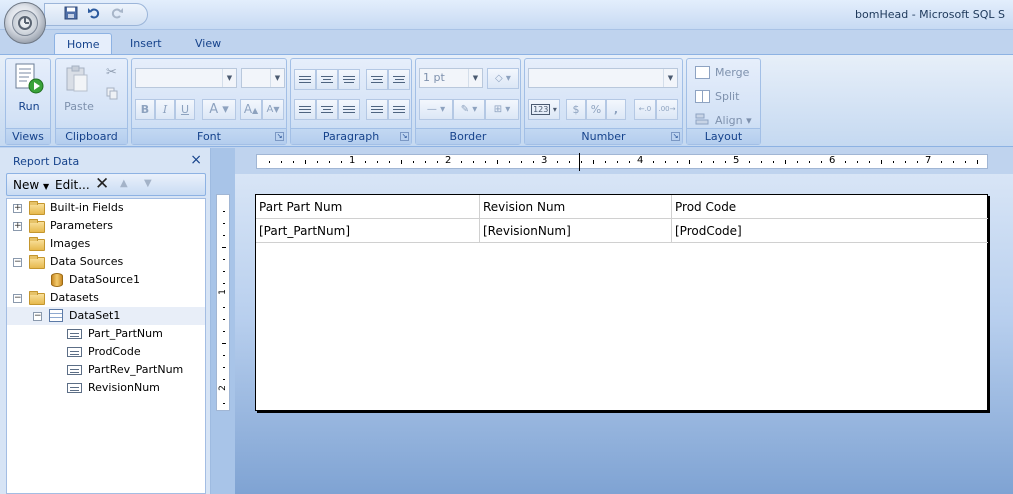  Describe the element at coordinates (399, 109) in the screenshot. I see `numbering-button` at that location.